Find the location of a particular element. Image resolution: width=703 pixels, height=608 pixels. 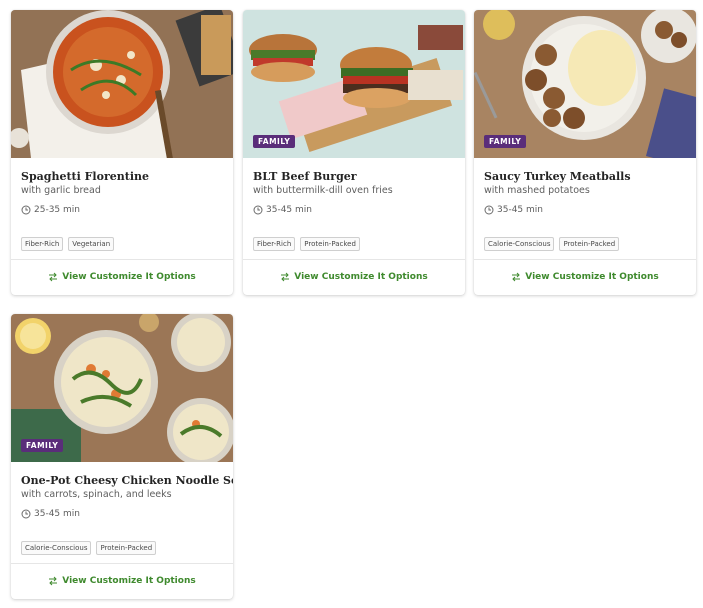

cook-time-label: 25-35 min is located at coordinates (57, 210).